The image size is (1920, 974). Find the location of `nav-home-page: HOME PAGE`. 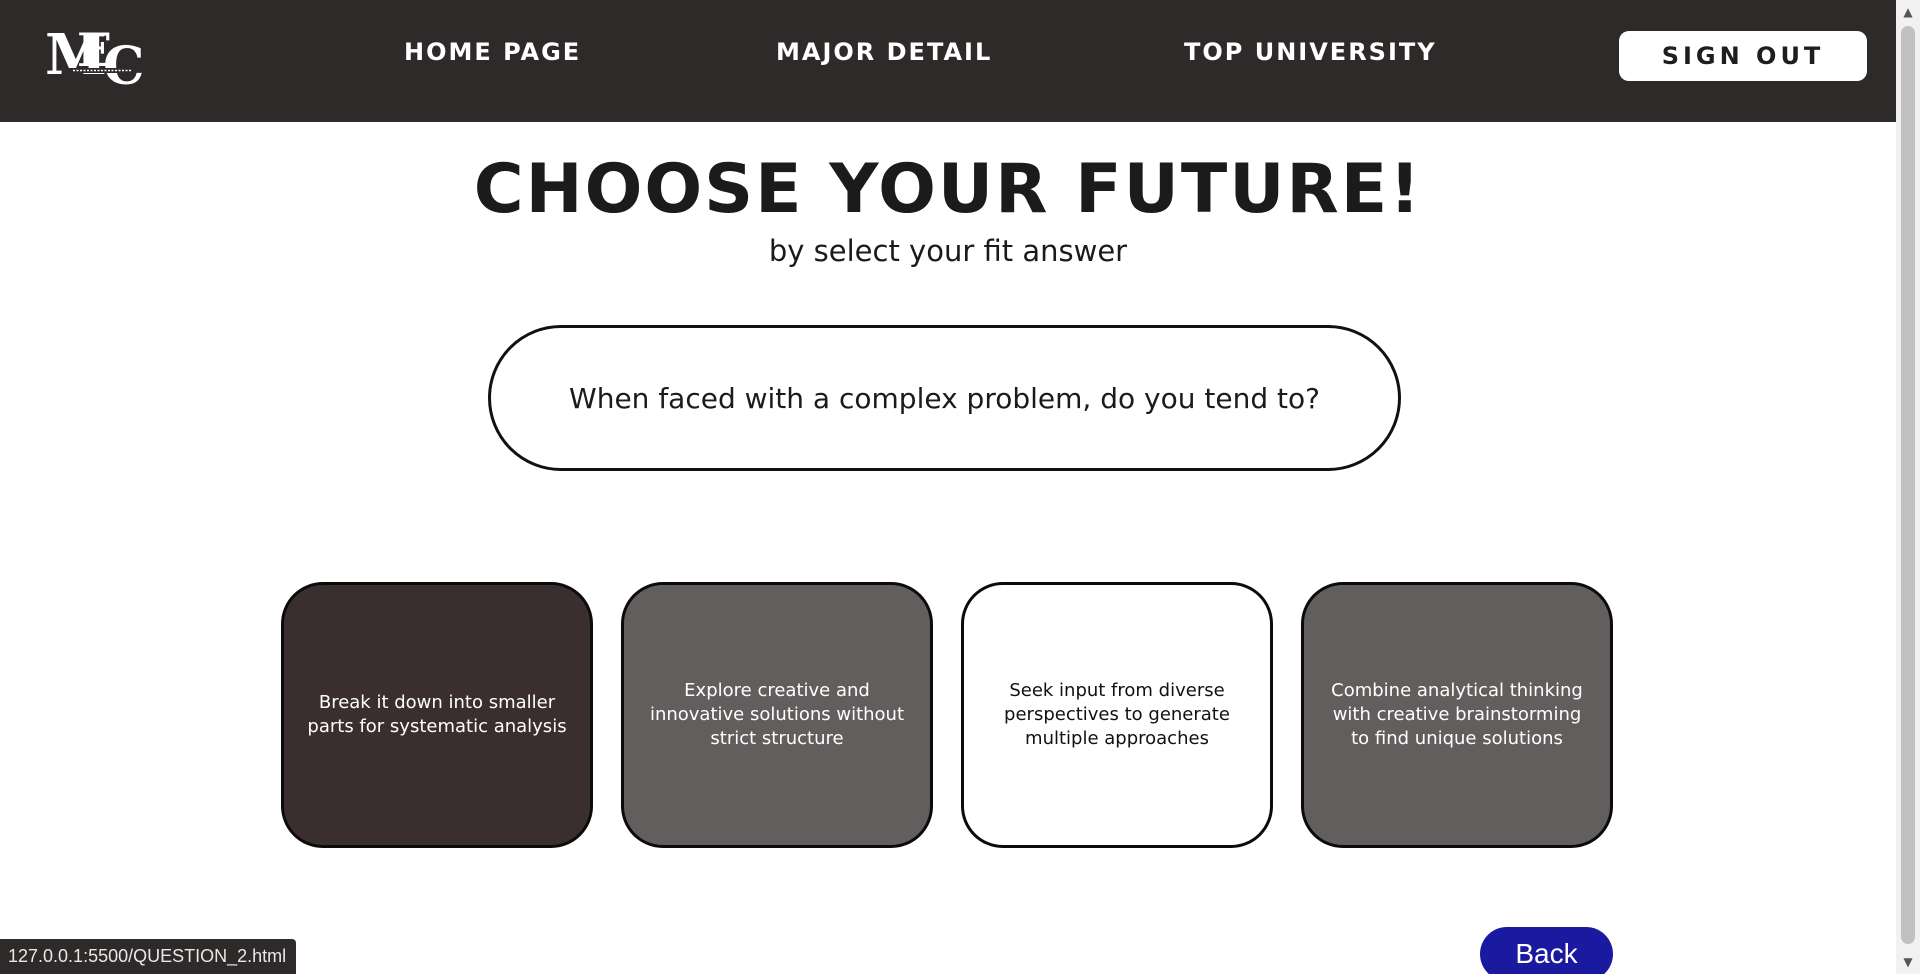

nav-home-page: HOME PAGE is located at coordinates (492, 52).